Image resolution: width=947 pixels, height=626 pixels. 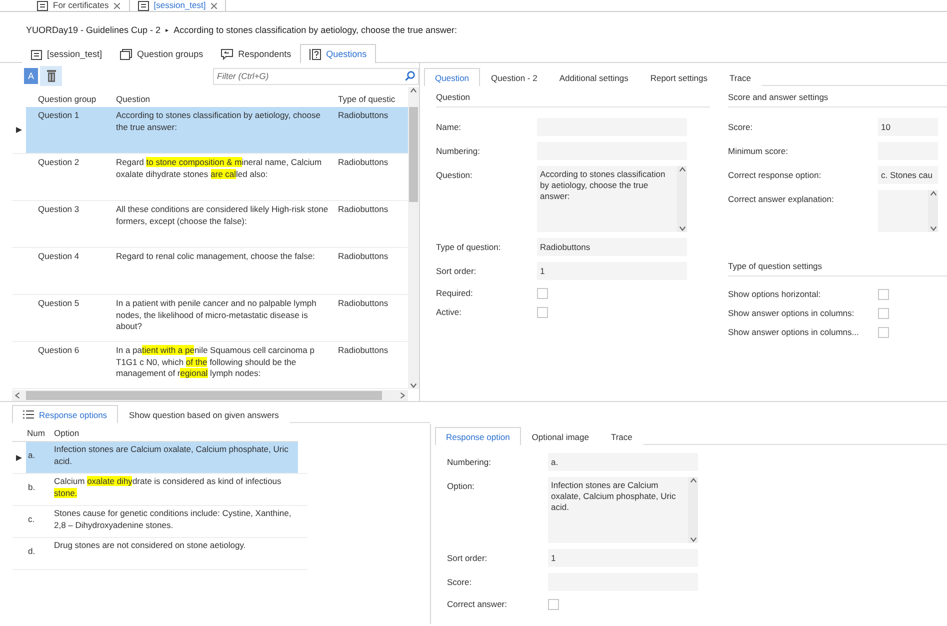 I want to click on options-tab: Response options, so click(x=65, y=414).